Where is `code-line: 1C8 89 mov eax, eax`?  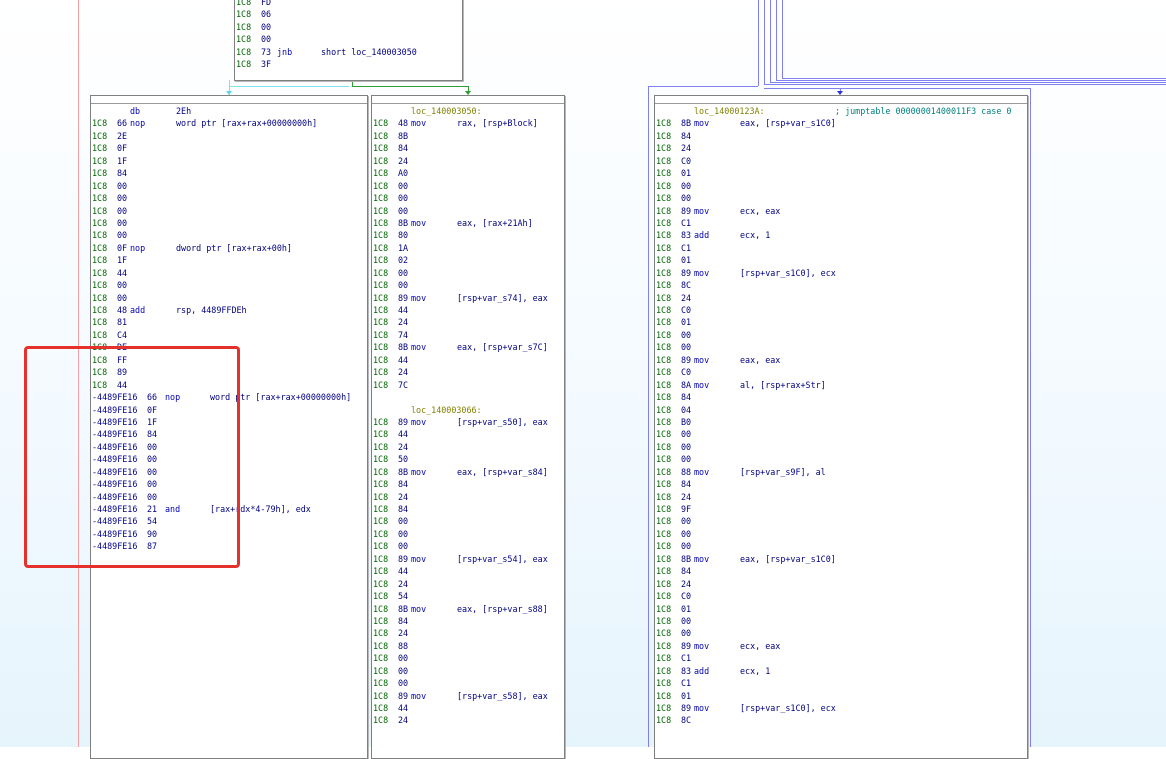
code-line: 1C8 89 mov eax, eax is located at coordinates (841, 360).